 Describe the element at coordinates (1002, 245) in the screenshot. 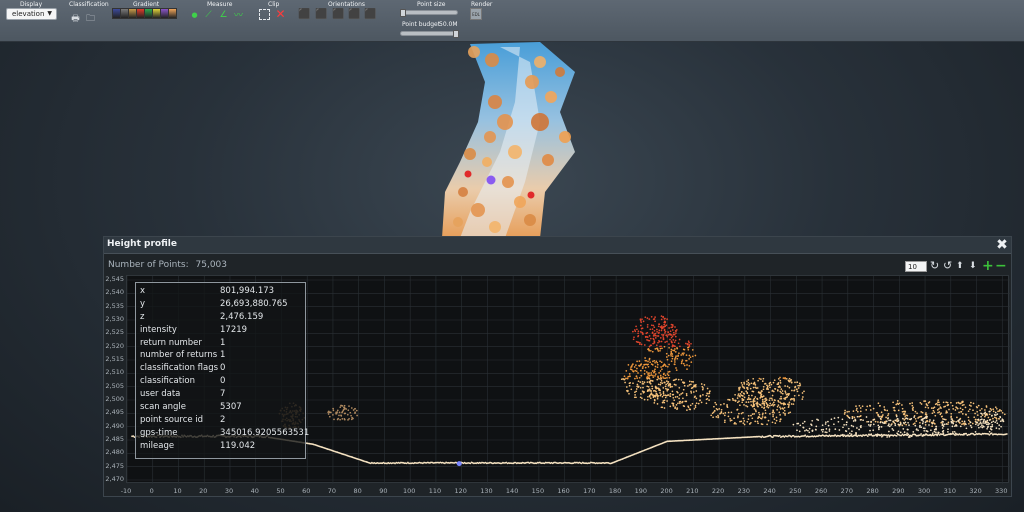

I see `close-icon: ✖` at that location.